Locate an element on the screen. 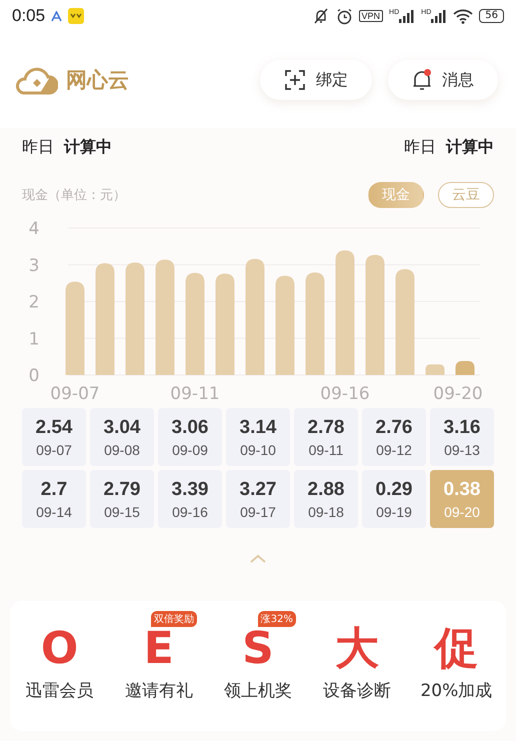 This screenshot has width=516, height=741. y-axis-label: 0 is located at coordinates (34, 376).